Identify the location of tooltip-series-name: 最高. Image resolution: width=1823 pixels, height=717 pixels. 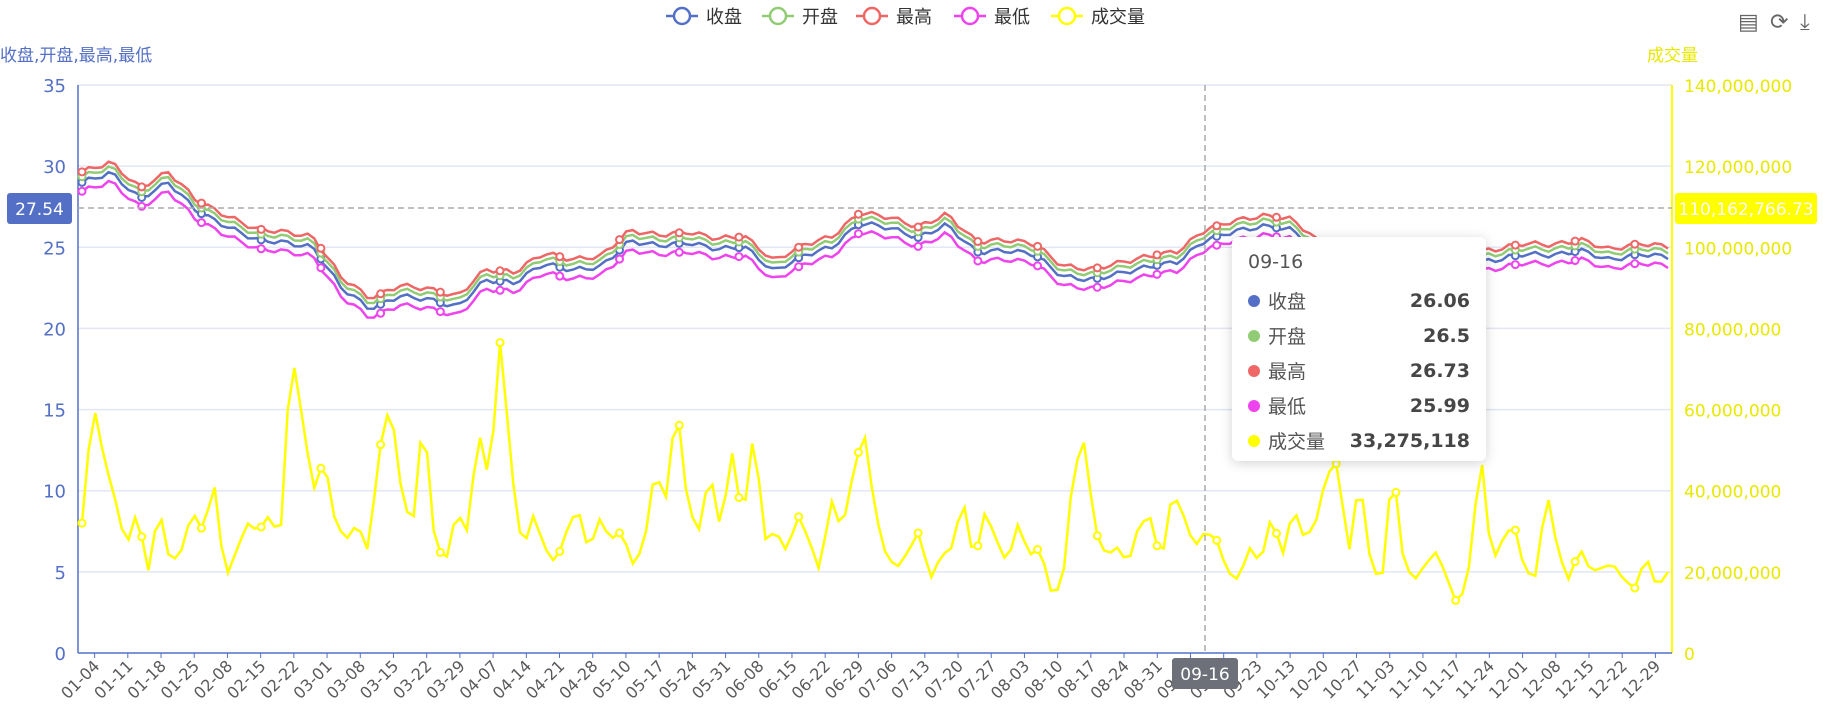
(1287, 372).